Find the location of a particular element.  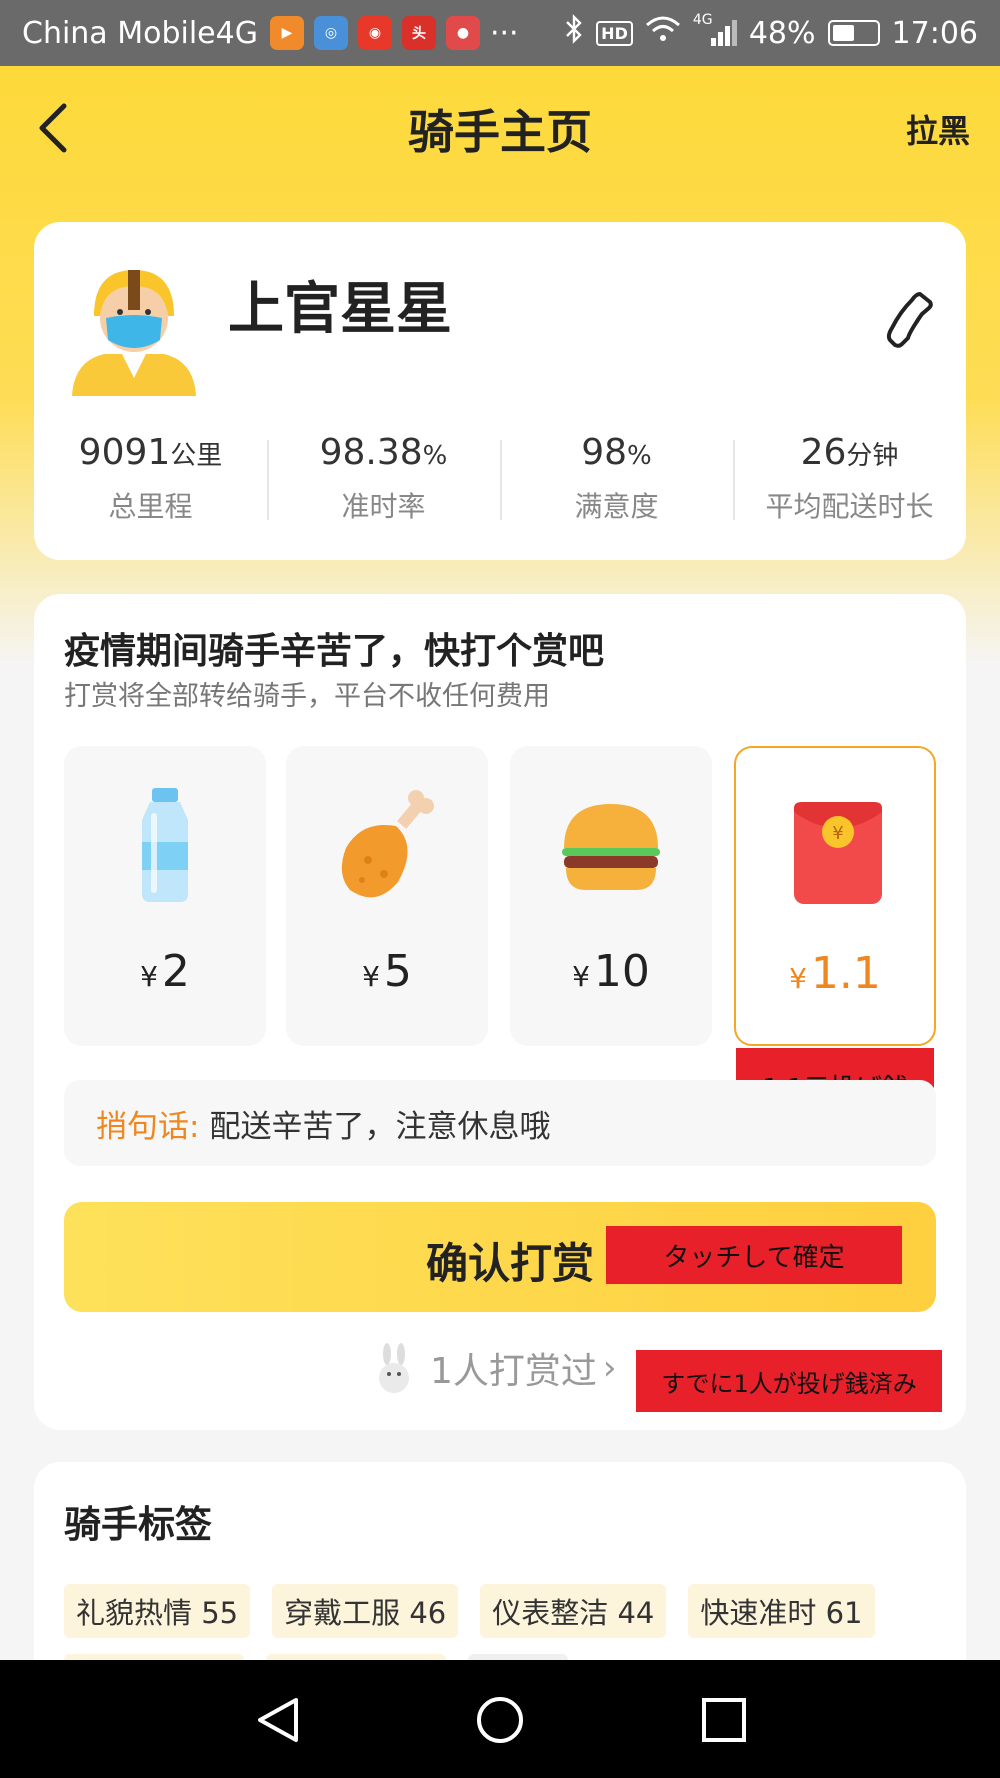

phone-icon is located at coordinates (911, 320).